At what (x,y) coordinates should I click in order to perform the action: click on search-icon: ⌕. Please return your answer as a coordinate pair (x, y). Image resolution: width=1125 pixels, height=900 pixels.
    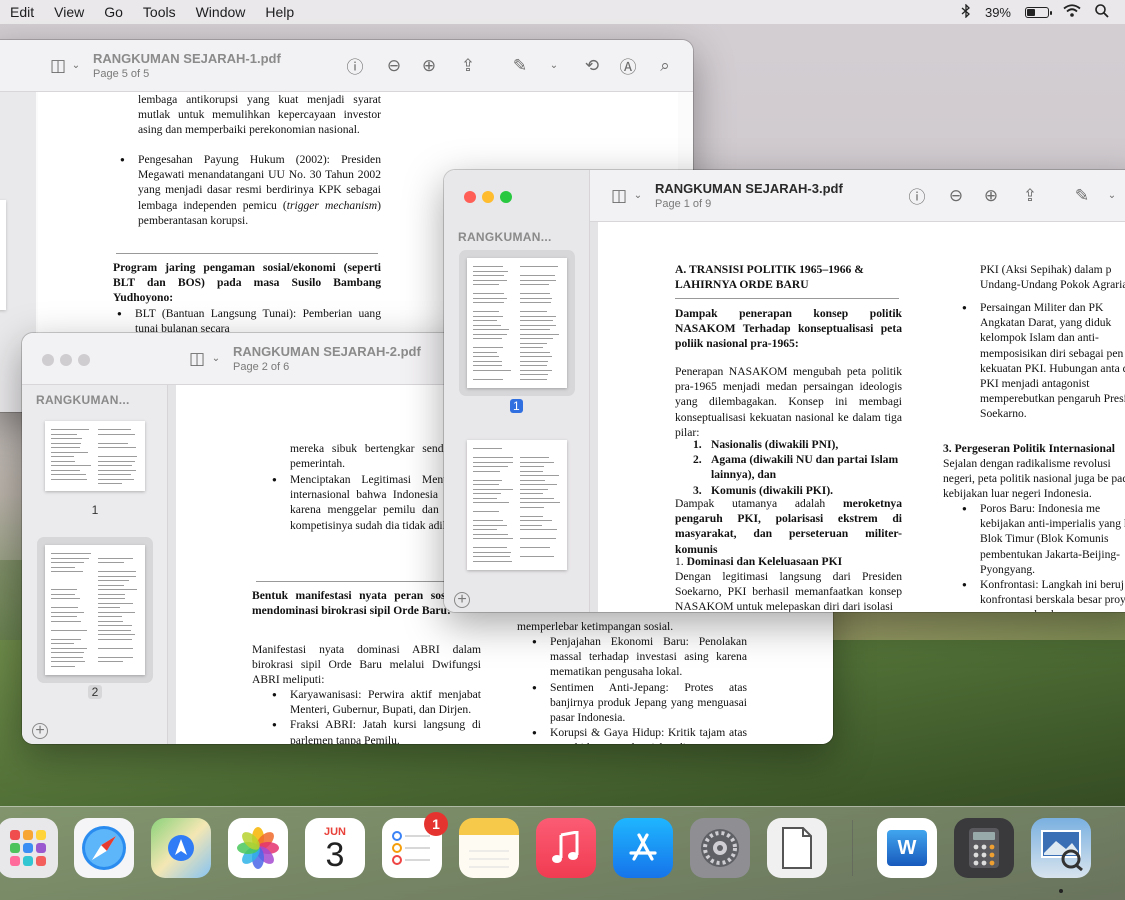
    Looking at the image, I should click on (665, 66).